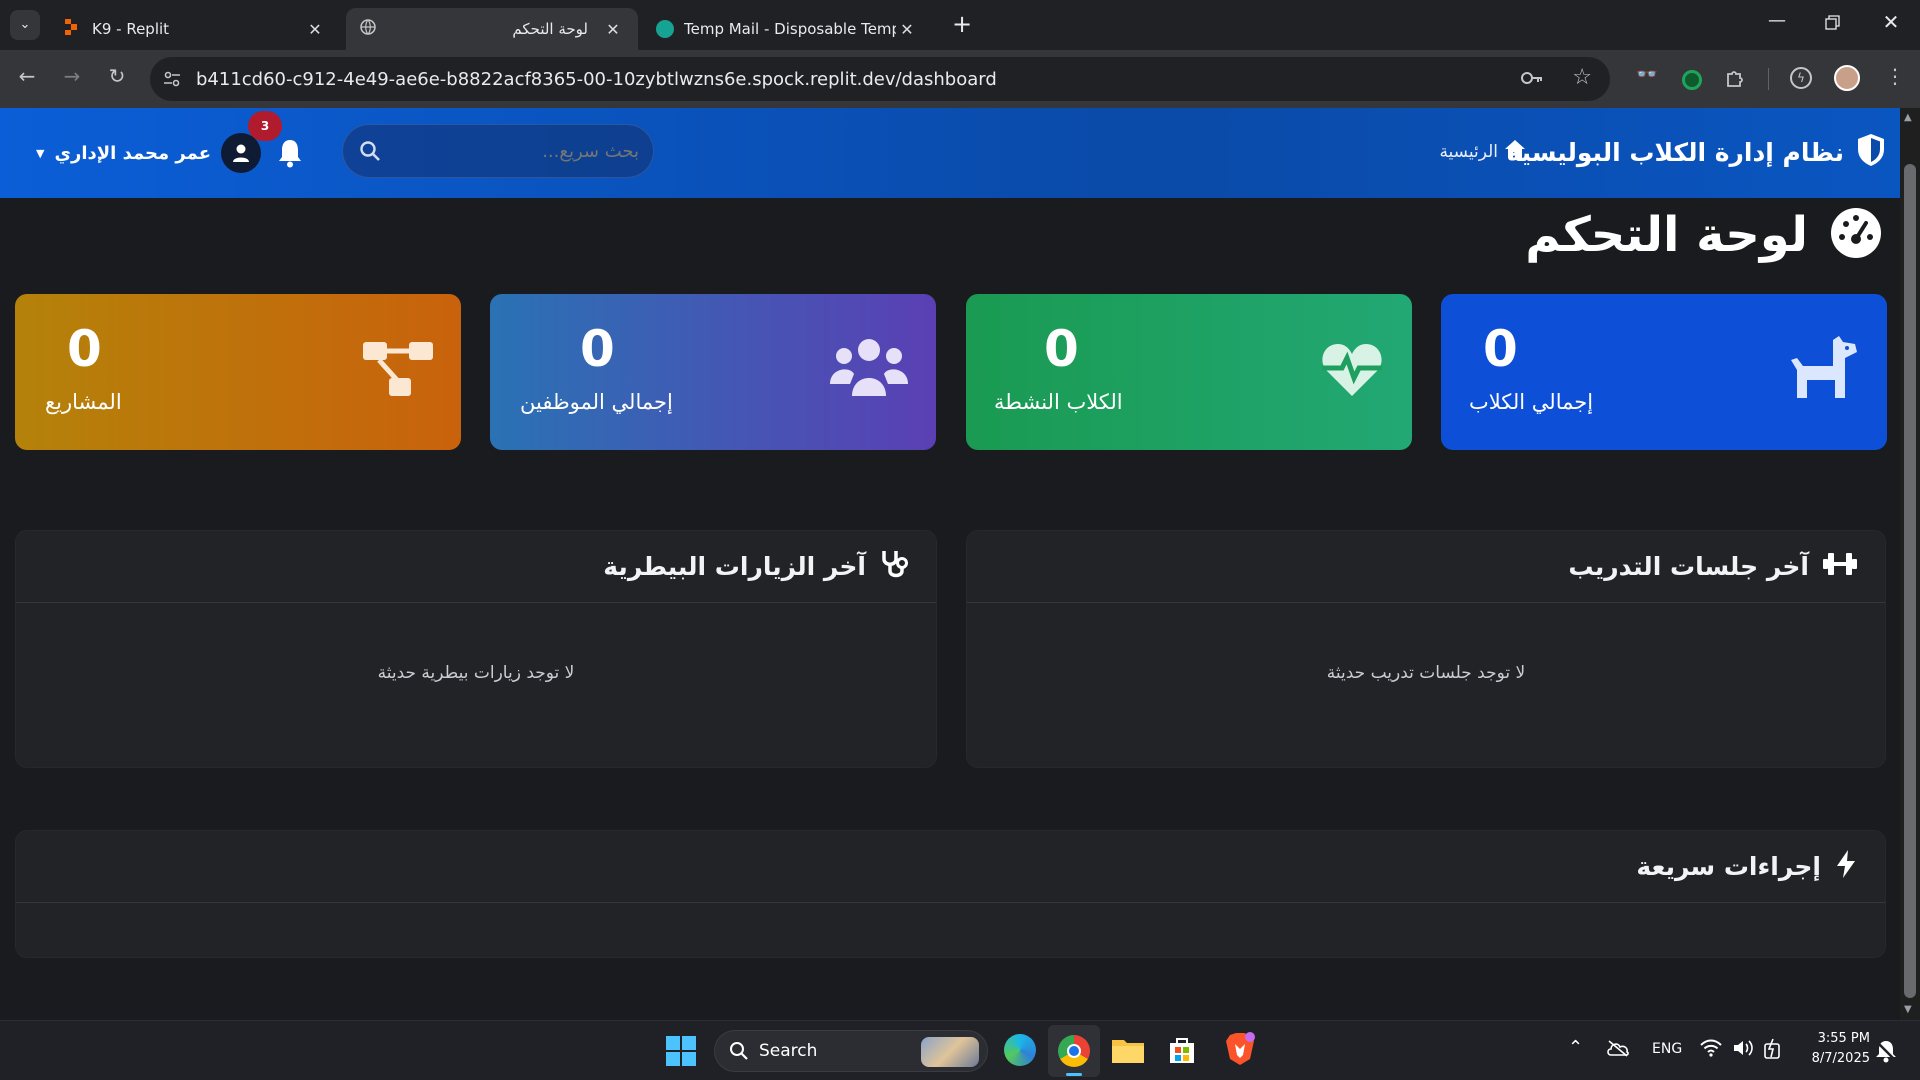 Image resolution: width=1920 pixels, height=1080 pixels. Describe the element at coordinates (1426, 567) in the screenshot. I see `panel-header: آخر جلسات التدريب` at that location.